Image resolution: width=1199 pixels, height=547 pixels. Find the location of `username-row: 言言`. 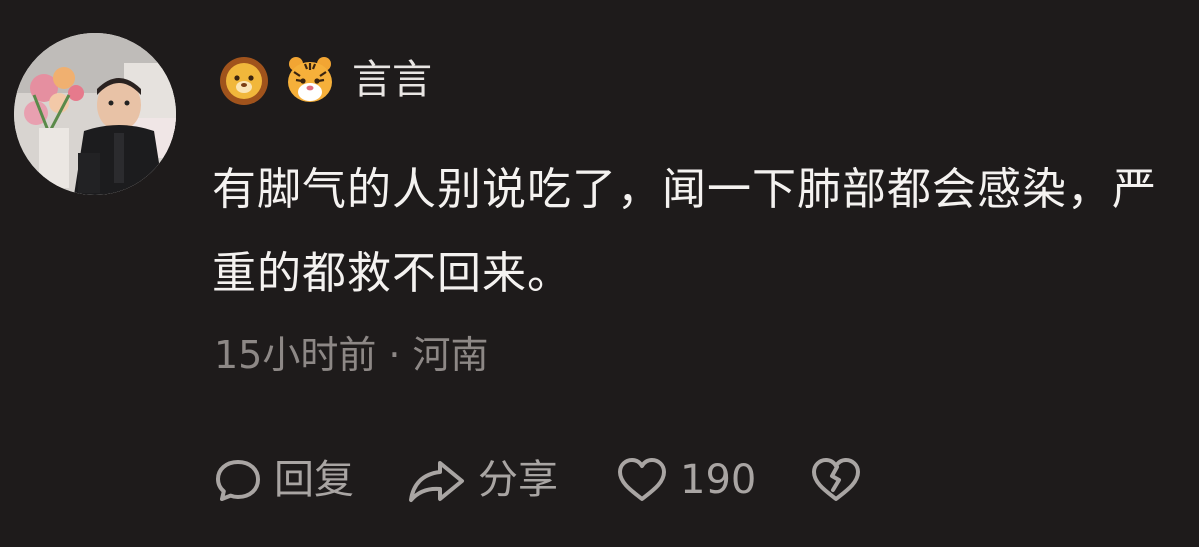

username-row: 言言 is located at coordinates (325, 80).